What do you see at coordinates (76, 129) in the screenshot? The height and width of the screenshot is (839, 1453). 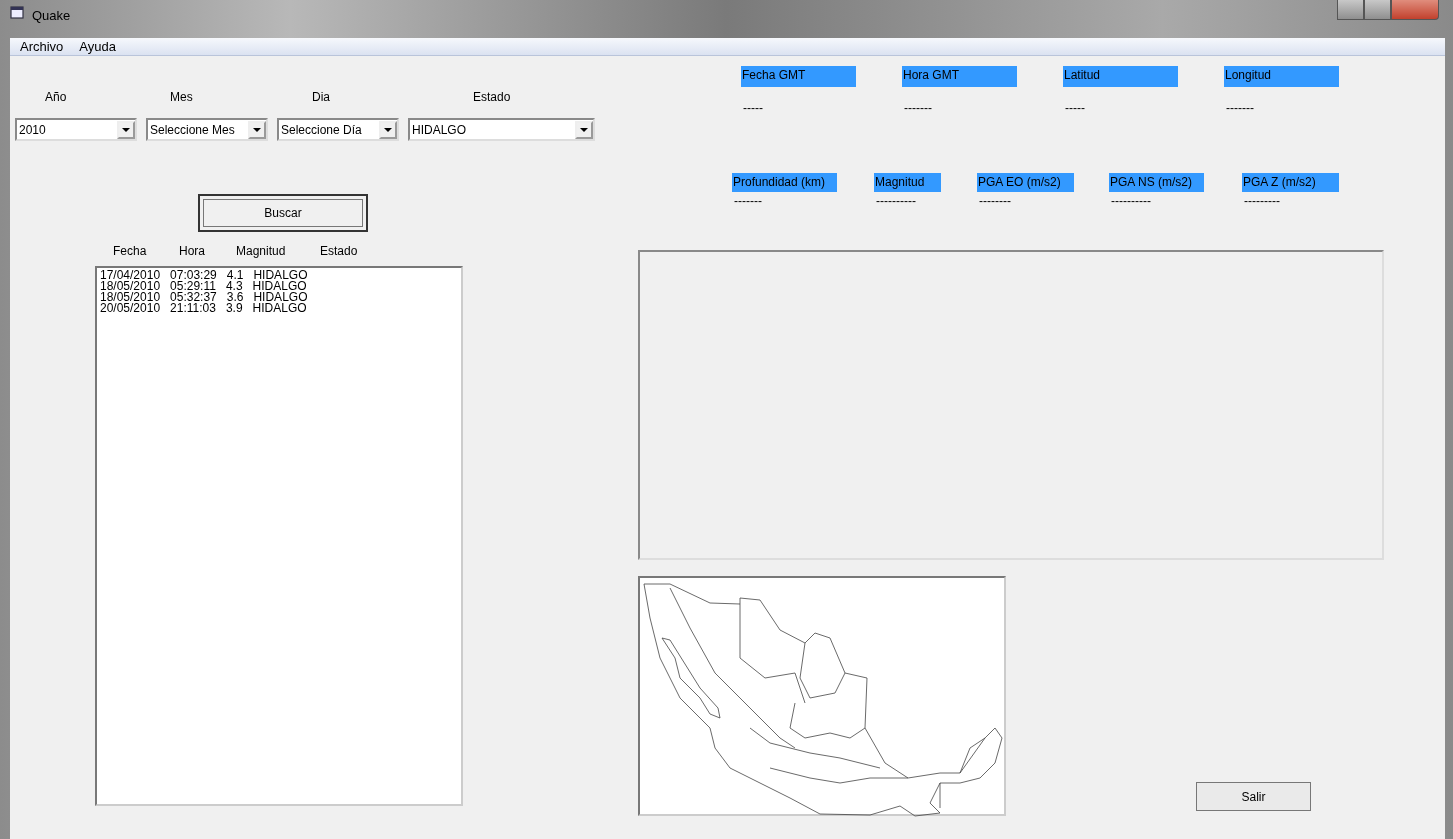 I see `dropdown: 2010` at bounding box center [76, 129].